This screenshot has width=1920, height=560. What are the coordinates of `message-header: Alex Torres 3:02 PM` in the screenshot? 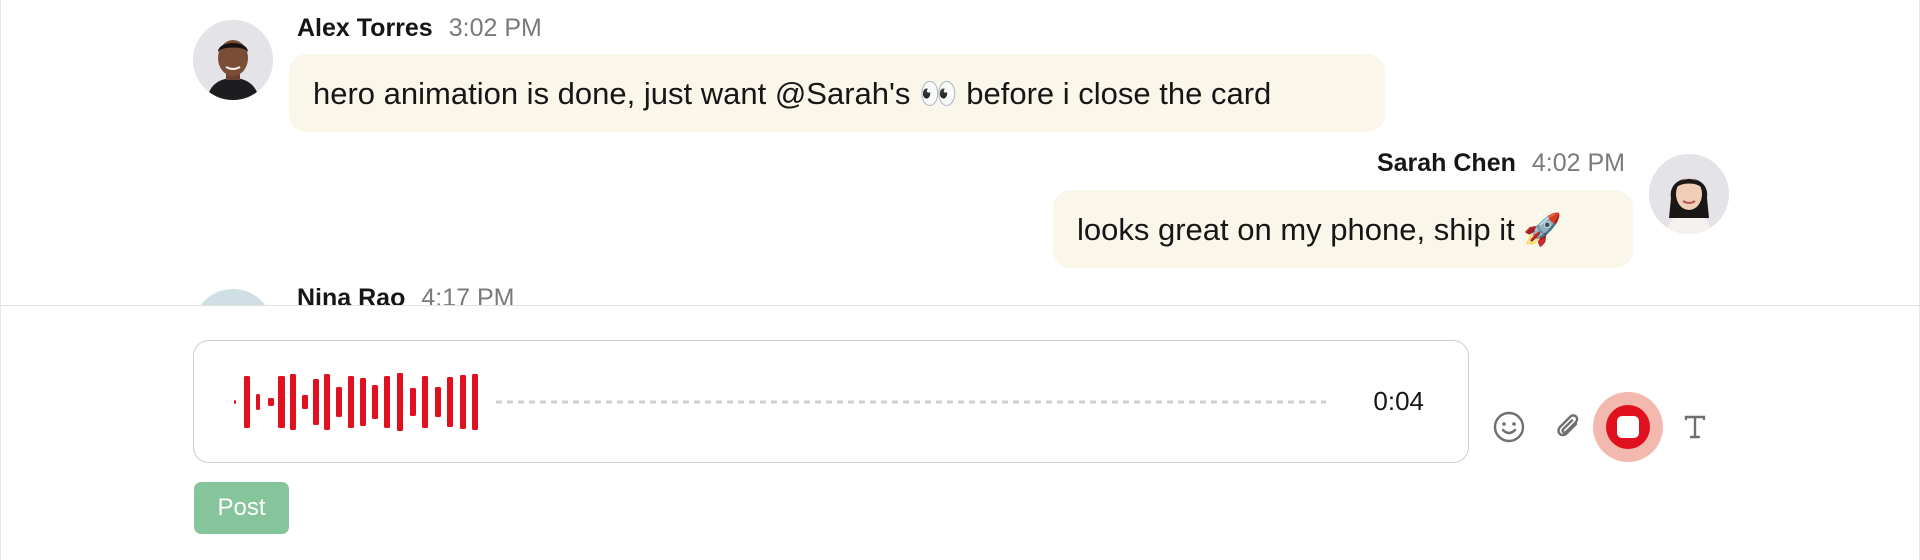 It's located at (419, 28).